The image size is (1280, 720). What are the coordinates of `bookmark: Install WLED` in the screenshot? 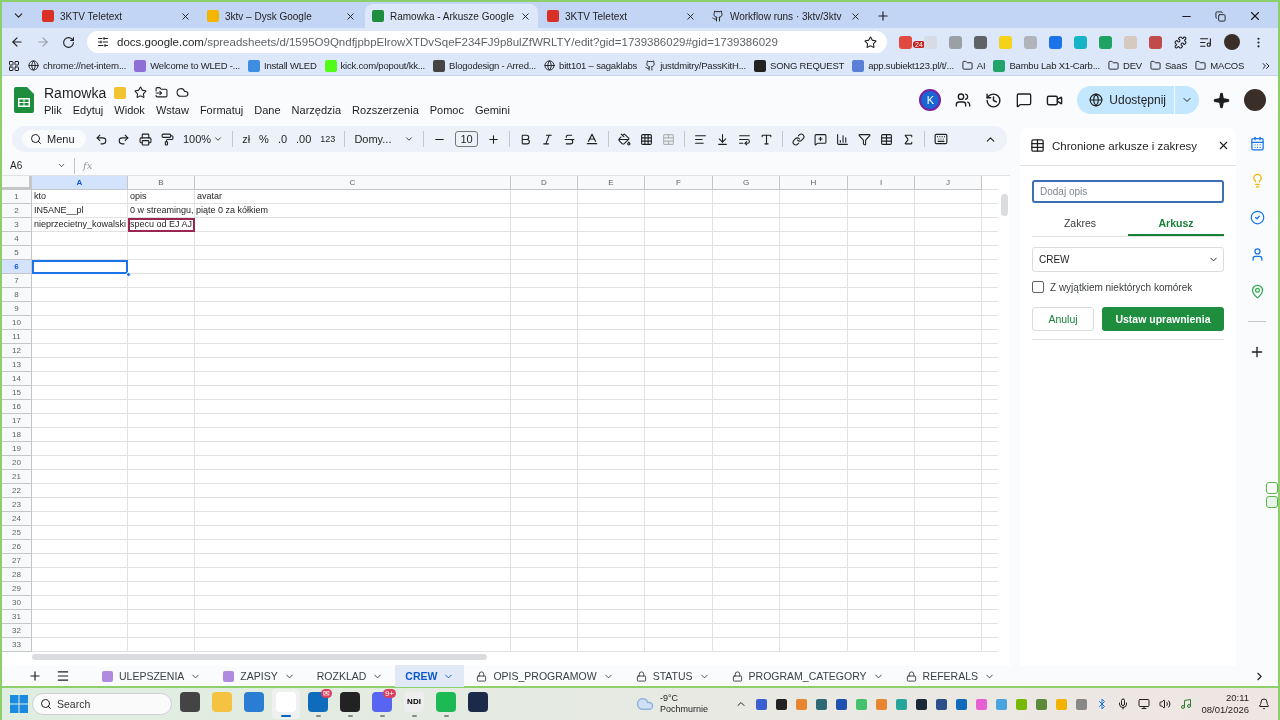 It's located at (282, 65).